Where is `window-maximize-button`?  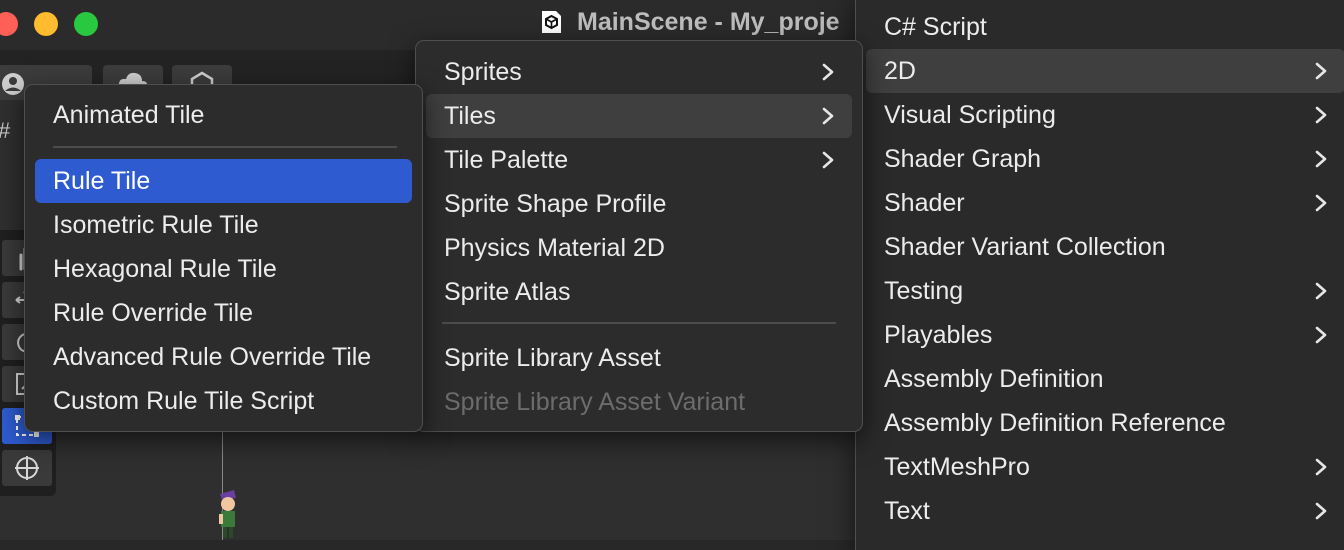 window-maximize-button is located at coordinates (86, 24).